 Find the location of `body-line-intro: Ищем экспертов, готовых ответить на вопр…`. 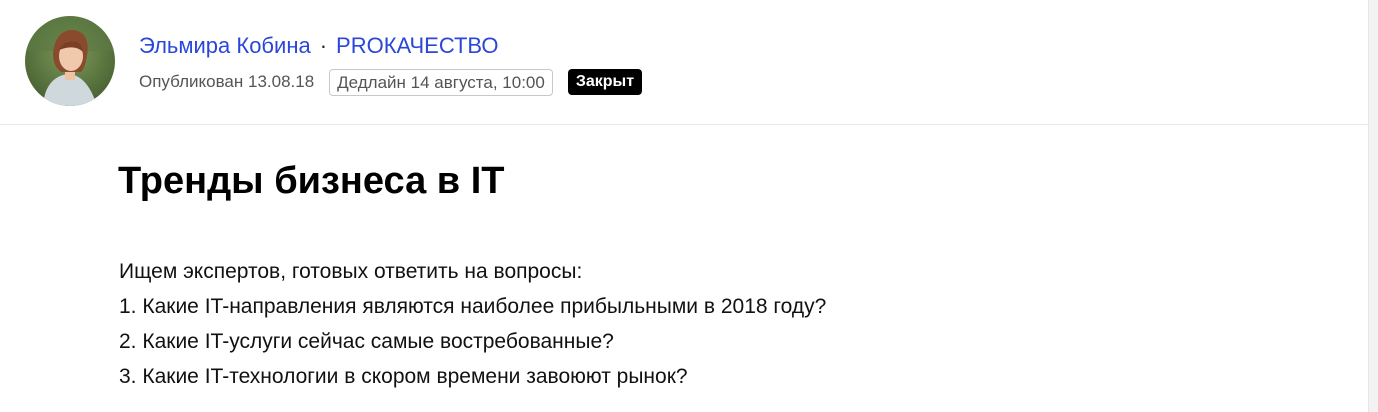

body-line-intro: Ищем экспертов, готовых ответить на вопр… is located at coordinates (351, 271).